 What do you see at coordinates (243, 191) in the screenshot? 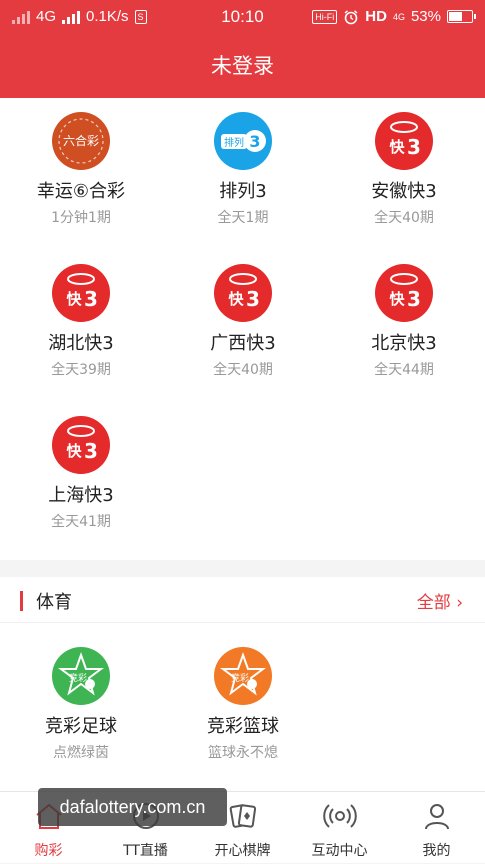
I see `game-name: 排列3` at bounding box center [243, 191].